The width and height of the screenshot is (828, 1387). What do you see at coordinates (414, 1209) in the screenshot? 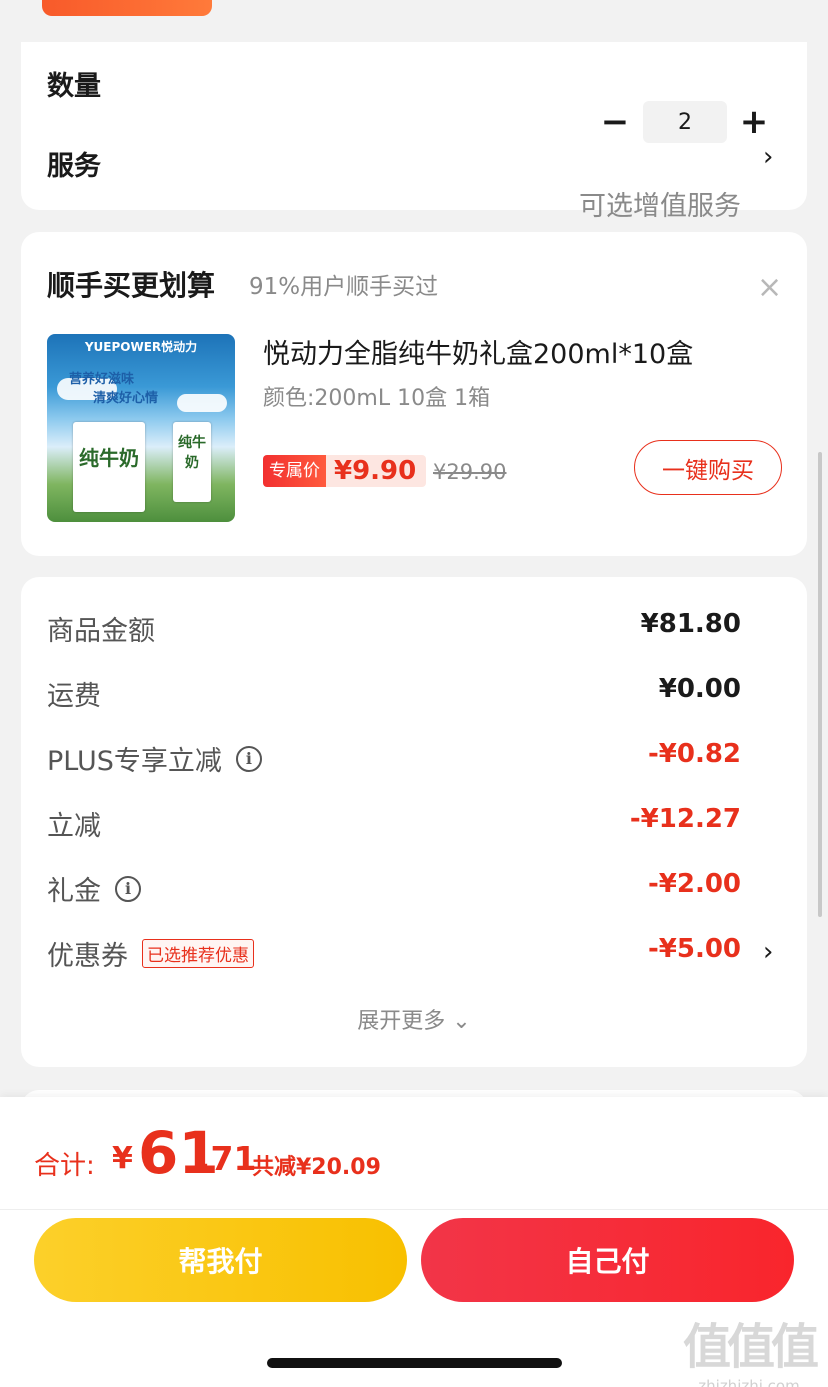
I see `divider` at bounding box center [414, 1209].